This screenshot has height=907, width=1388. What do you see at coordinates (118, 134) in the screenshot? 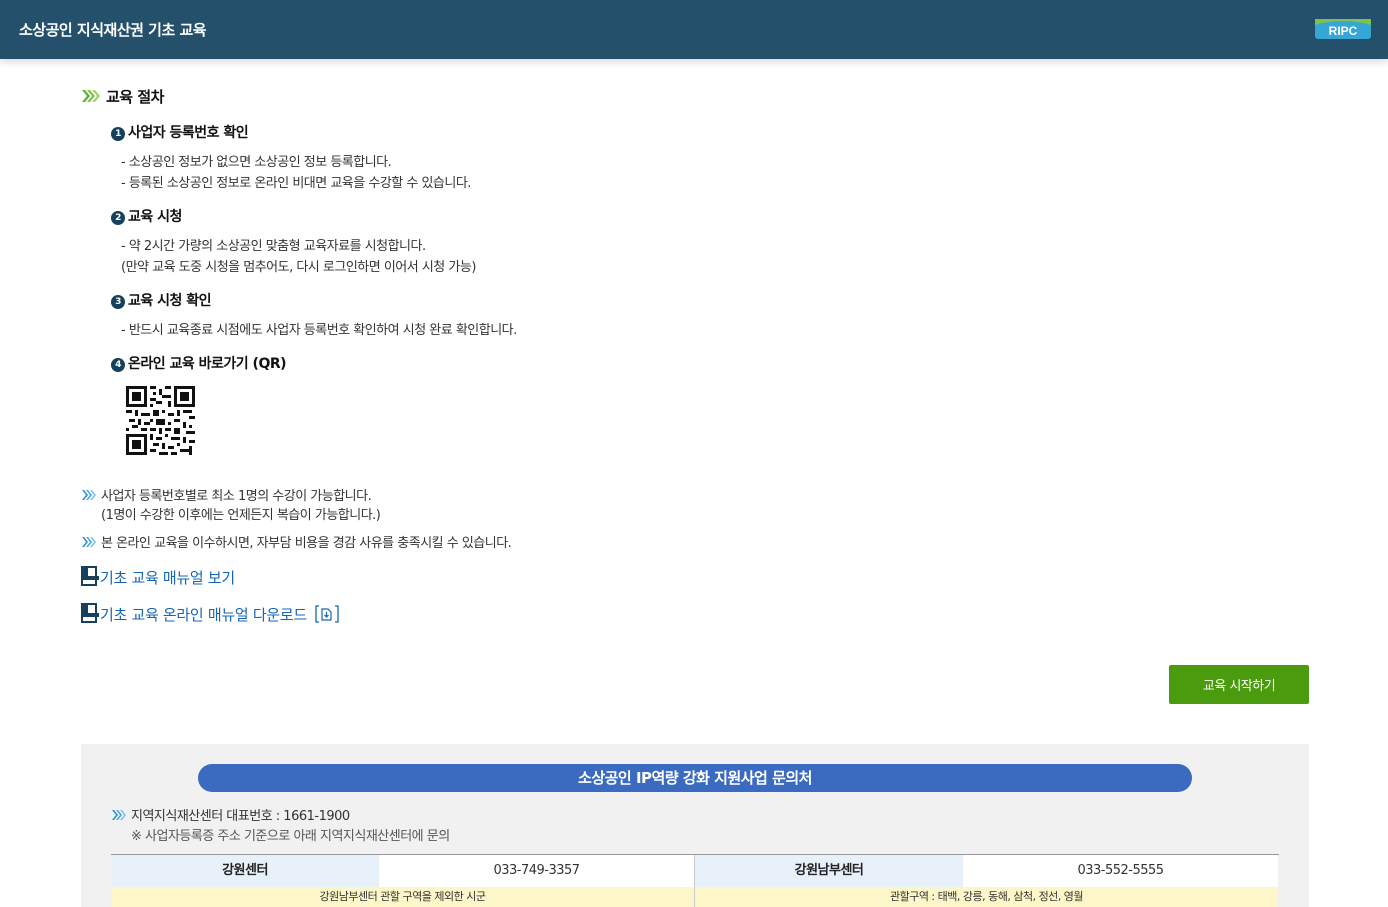
I see `step-number-badge: 1` at bounding box center [118, 134].